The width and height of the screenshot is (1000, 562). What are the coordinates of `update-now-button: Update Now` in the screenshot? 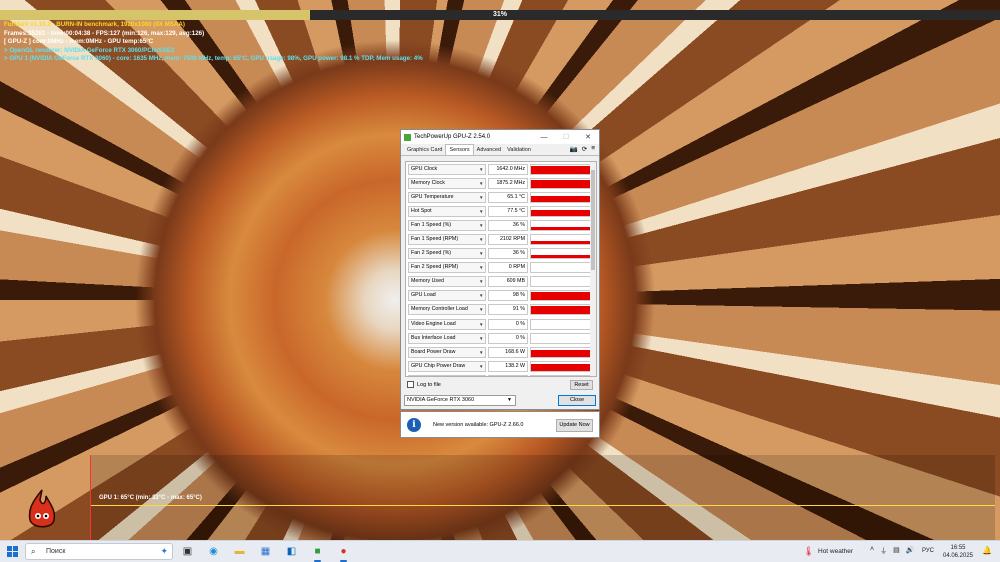 It's located at (574, 425).